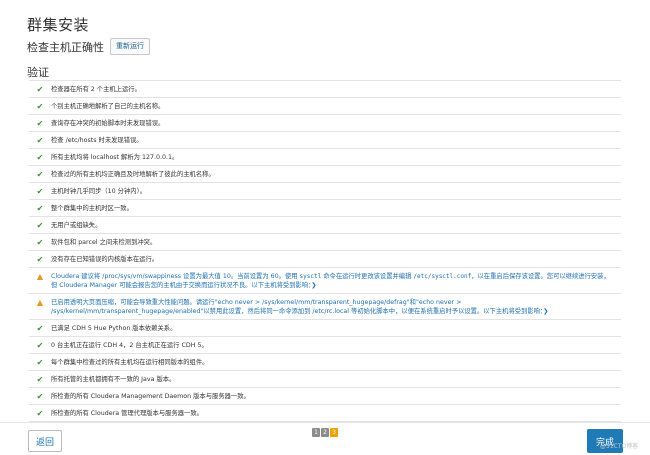 Image resolution: width=650 pixels, height=455 pixels. Describe the element at coordinates (442, 276) in the screenshot. I see `inline-code: /etc/sysctl.conf` at that location.